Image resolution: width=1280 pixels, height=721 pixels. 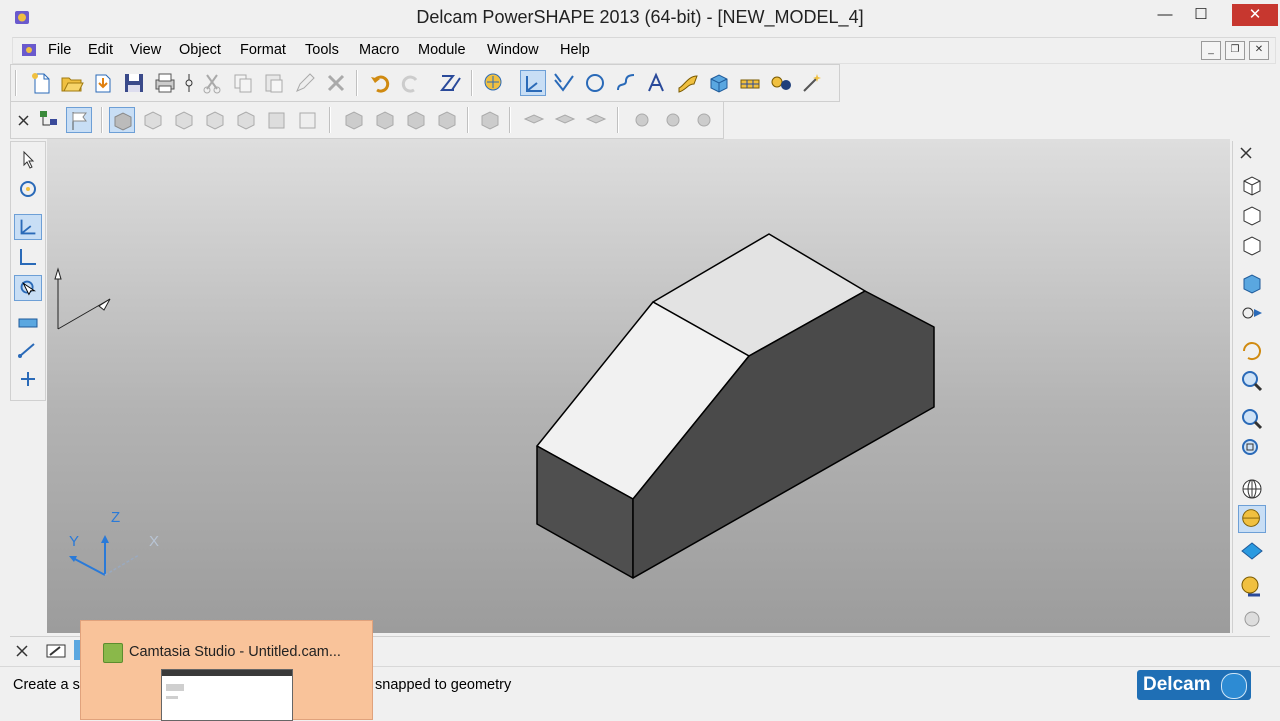 What do you see at coordinates (28, 349) in the screenshot?
I see `workplane-edge-icon` at bounding box center [28, 349].